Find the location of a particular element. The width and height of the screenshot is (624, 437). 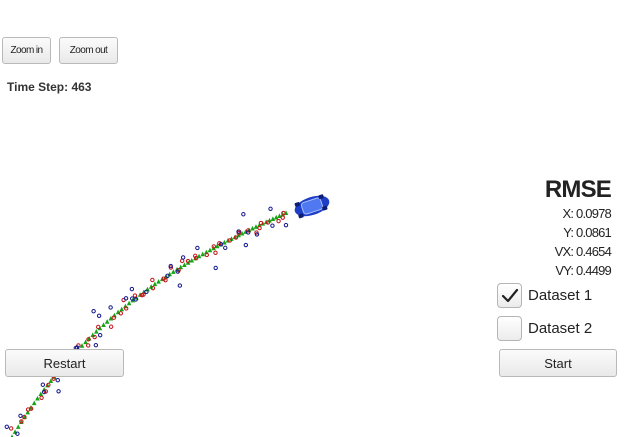

dataset-1-option: Dataset 1 is located at coordinates (544, 295).